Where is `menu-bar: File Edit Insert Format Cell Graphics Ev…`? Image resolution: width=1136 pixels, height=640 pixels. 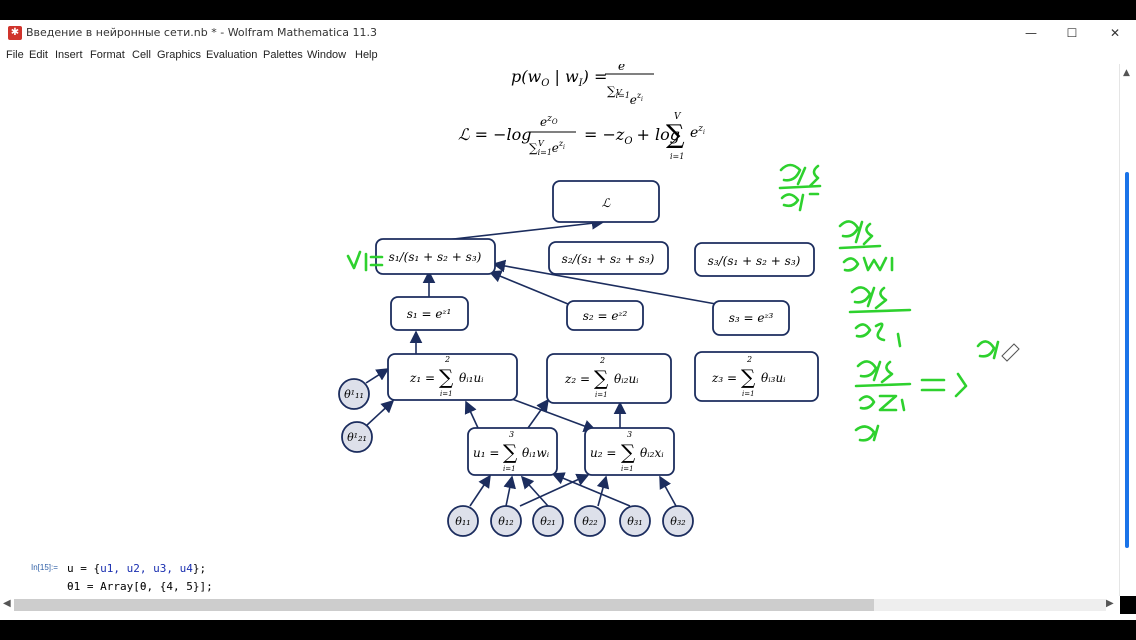 menu-bar: File Edit Insert Format Cell Graphics Ev… is located at coordinates (568, 55).